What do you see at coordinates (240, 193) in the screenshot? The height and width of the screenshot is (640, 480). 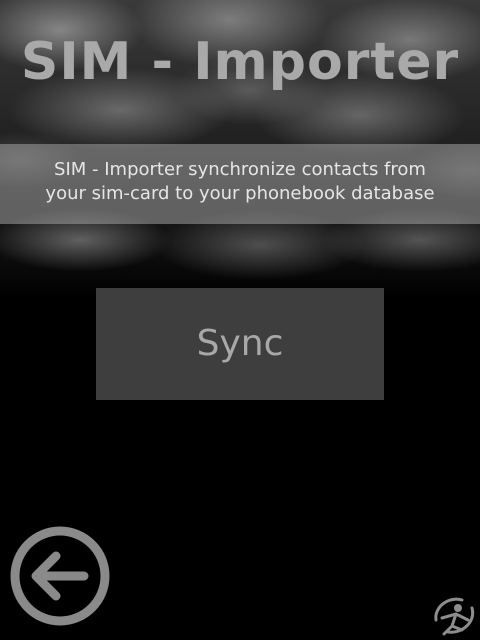 I see `description-line-2: your sim-card to your phonebook database` at bounding box center [240, 193].